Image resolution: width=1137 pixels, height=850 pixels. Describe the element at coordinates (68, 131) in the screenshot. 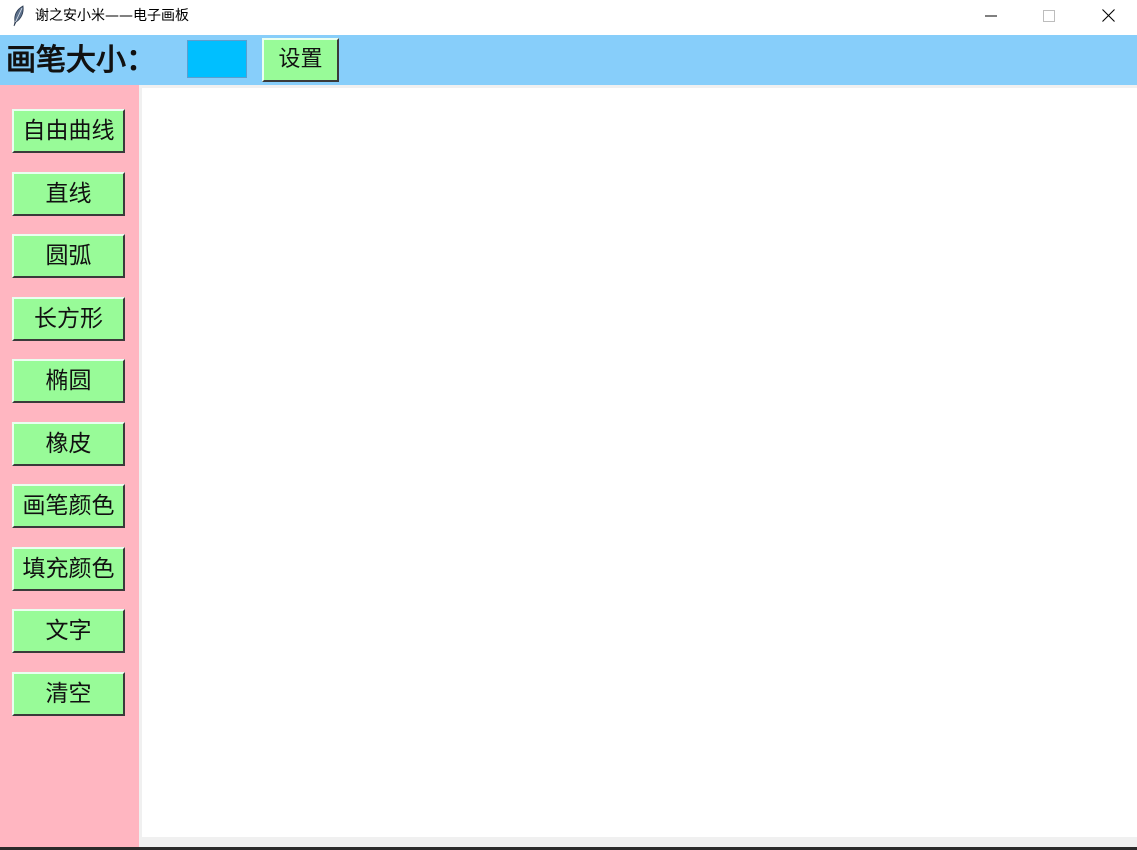

I see `free-curve-button: 自由曲线` at that location.